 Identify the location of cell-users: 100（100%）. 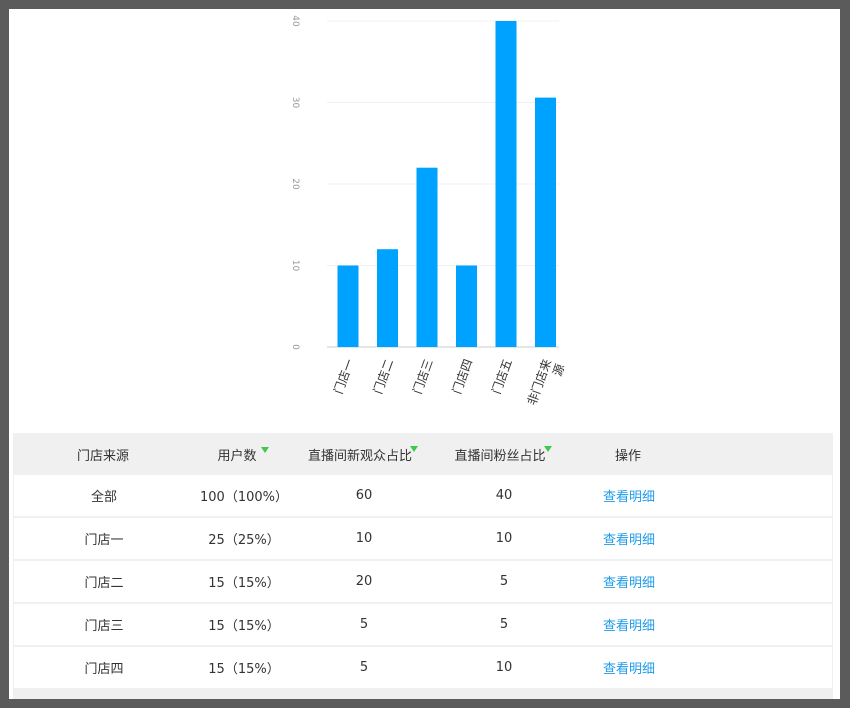
(244, 497).